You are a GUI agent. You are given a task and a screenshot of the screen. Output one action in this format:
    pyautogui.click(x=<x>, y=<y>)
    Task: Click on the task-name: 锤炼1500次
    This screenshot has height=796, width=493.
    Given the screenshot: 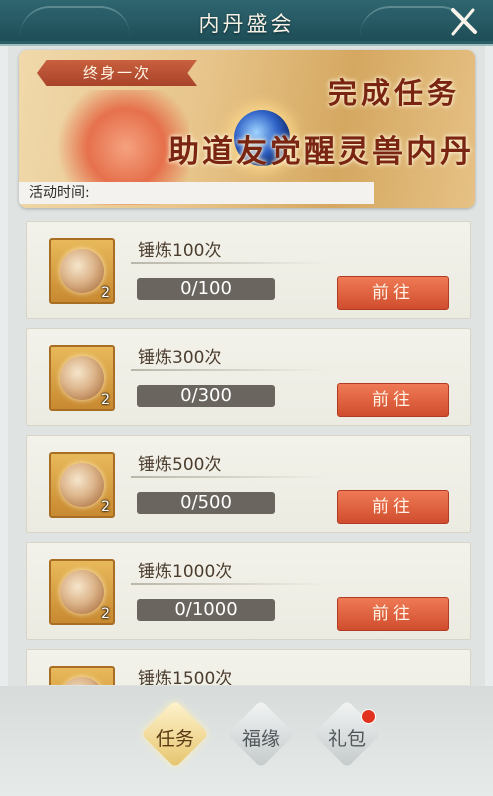 What is the action you would take?
    pyautogui.click(x=185, y=677)
    